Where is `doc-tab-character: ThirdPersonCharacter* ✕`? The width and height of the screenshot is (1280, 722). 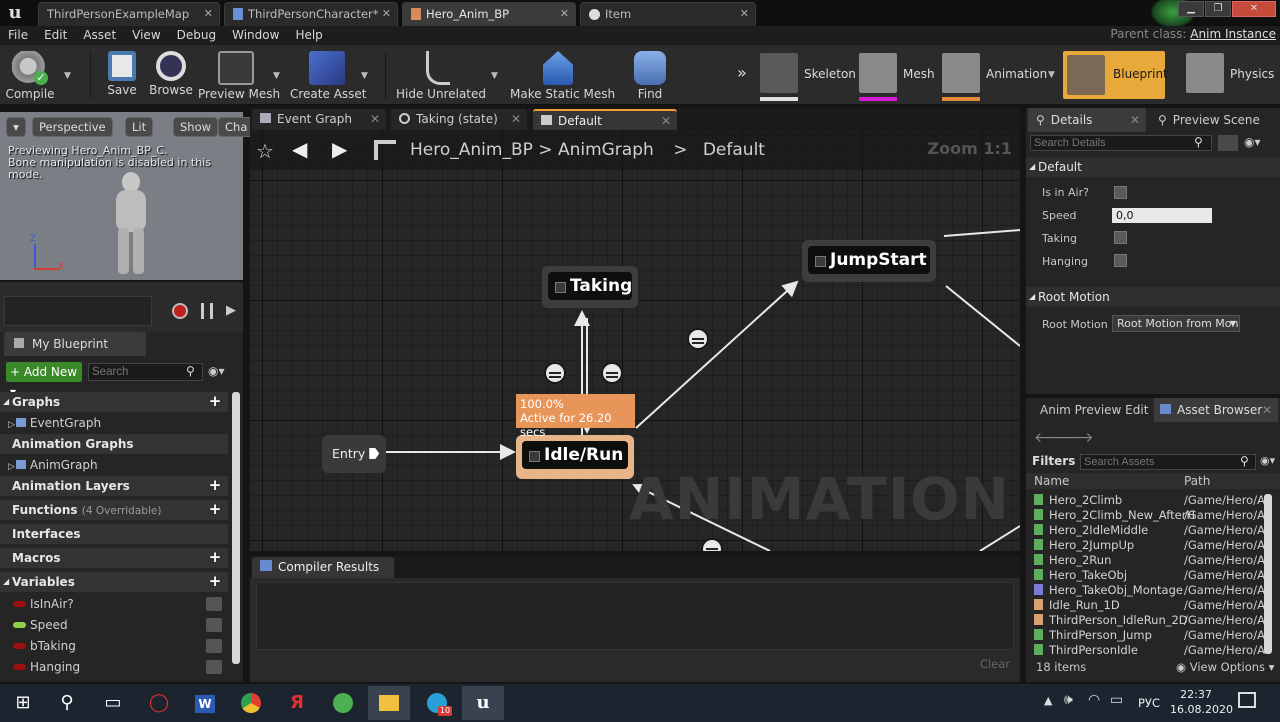 doc-tab-character: ThirdPersonCharacter* ✕ is located at coordinates (311, 14).